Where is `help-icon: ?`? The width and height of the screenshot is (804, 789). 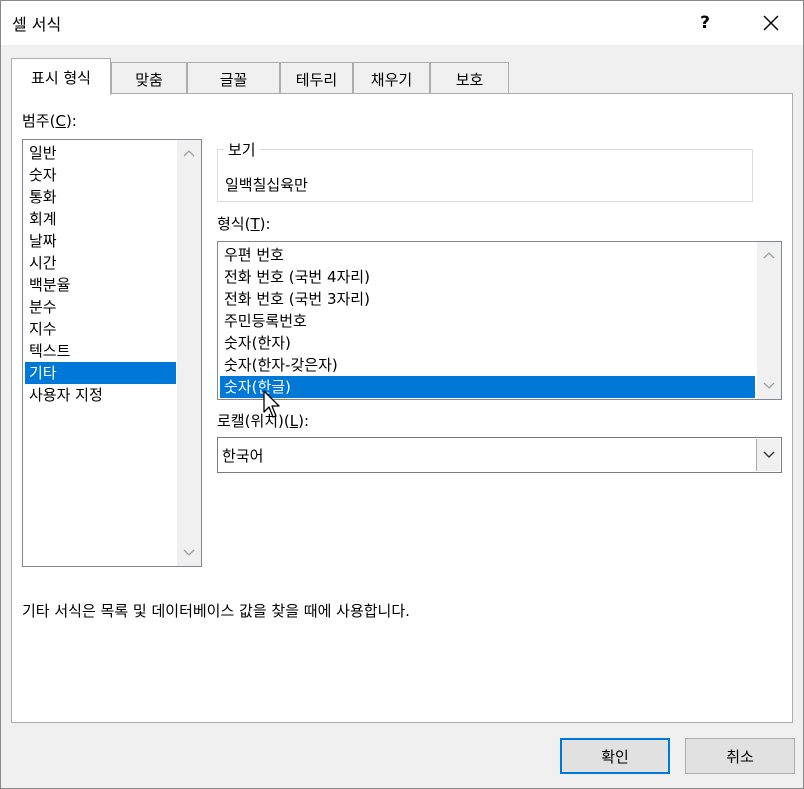
help-icon: ? is located at coordinates (705, 23).